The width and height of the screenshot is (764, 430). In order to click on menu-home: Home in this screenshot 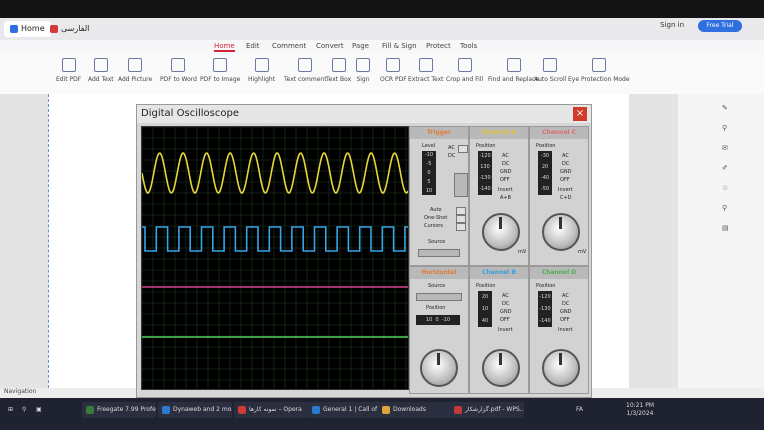, I will do `click(224, 47)`.